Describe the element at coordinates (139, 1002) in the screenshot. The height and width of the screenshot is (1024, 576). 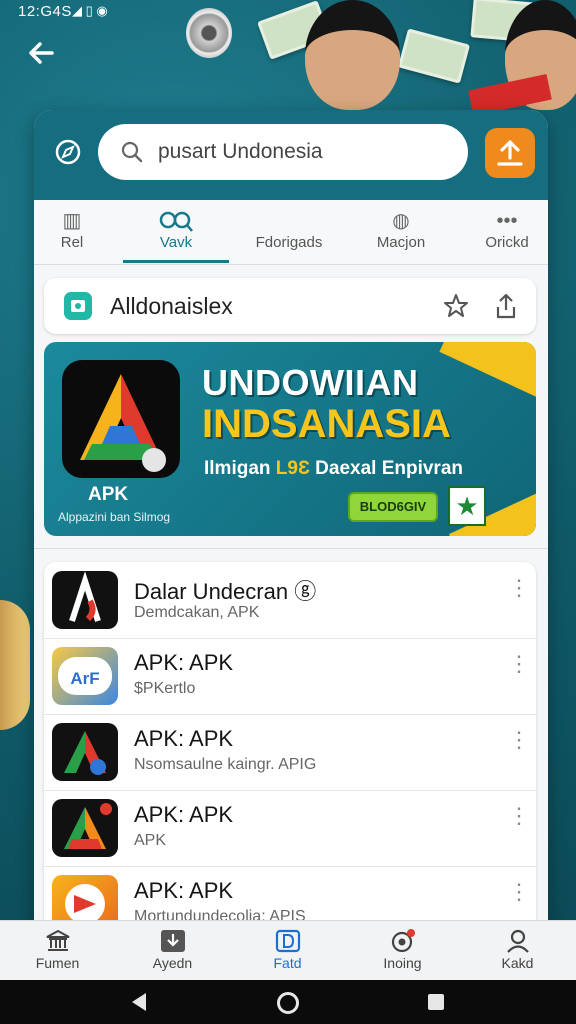
I see `system-back-icon` at that location.